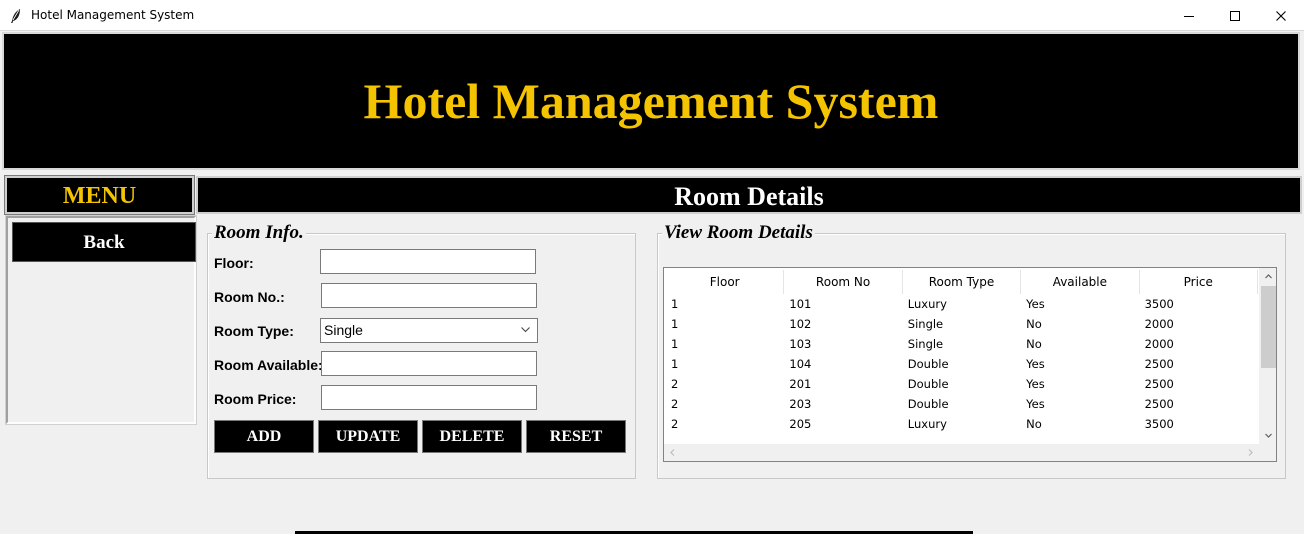  I want to click on scroll-up-icon, so click(1268, 276).